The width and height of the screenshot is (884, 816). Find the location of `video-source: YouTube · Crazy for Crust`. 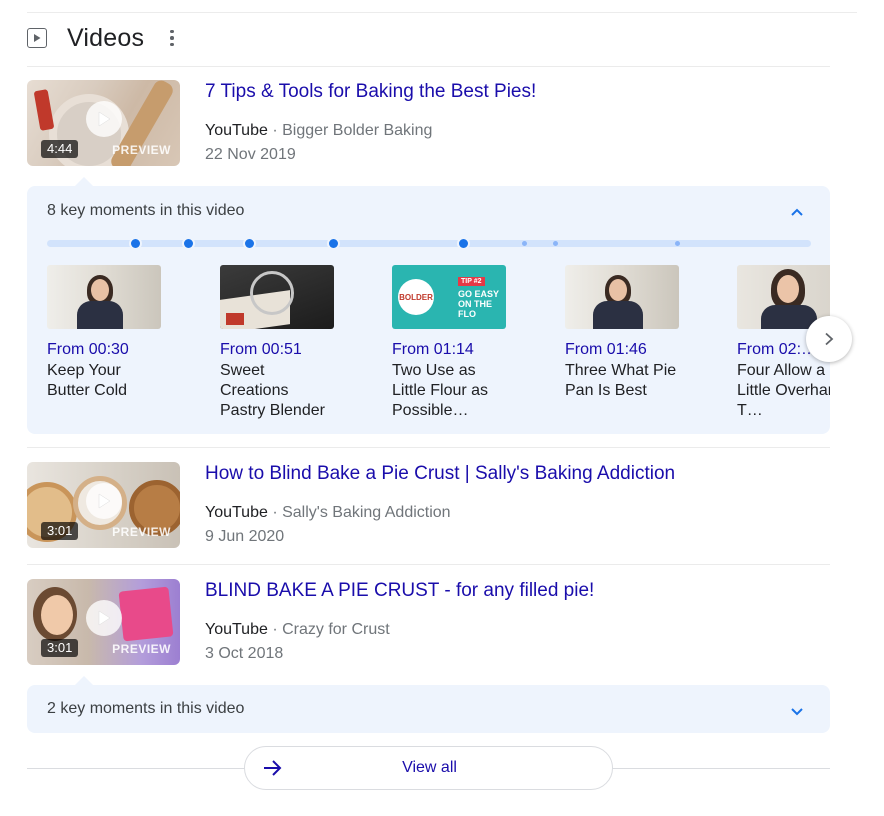

video-source: YouTube · Crazy for Crust is located at coordinates (297, 630).